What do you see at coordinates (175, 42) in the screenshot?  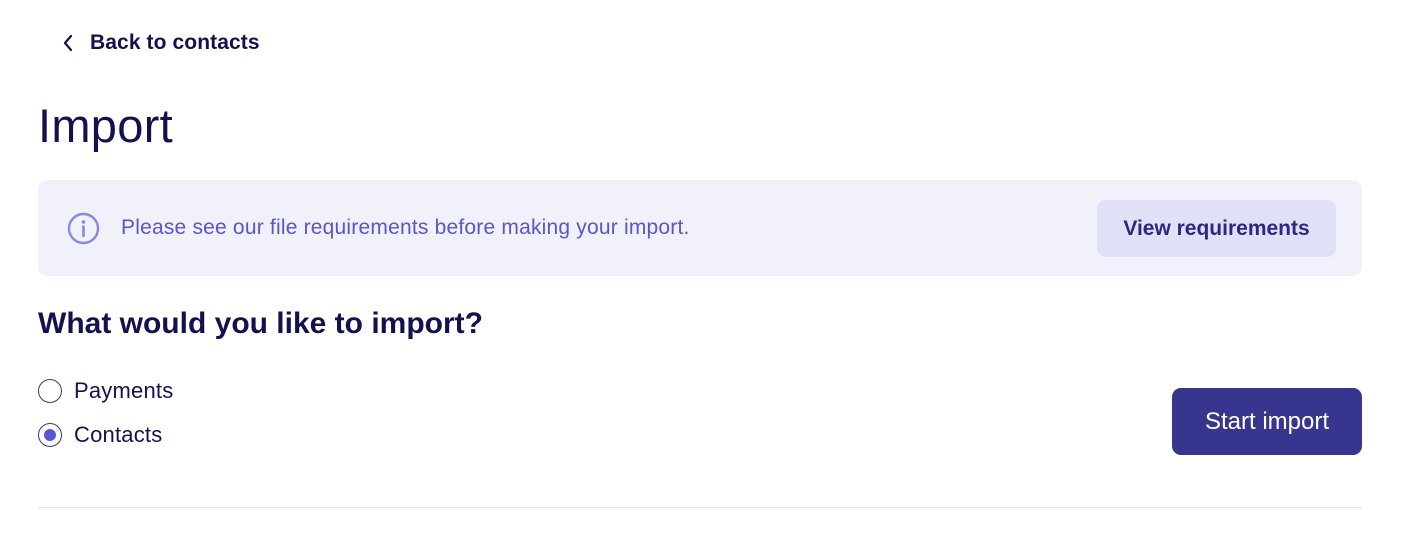 I see `back-link-label: Back to contacts` at bounding box center [175, 42].